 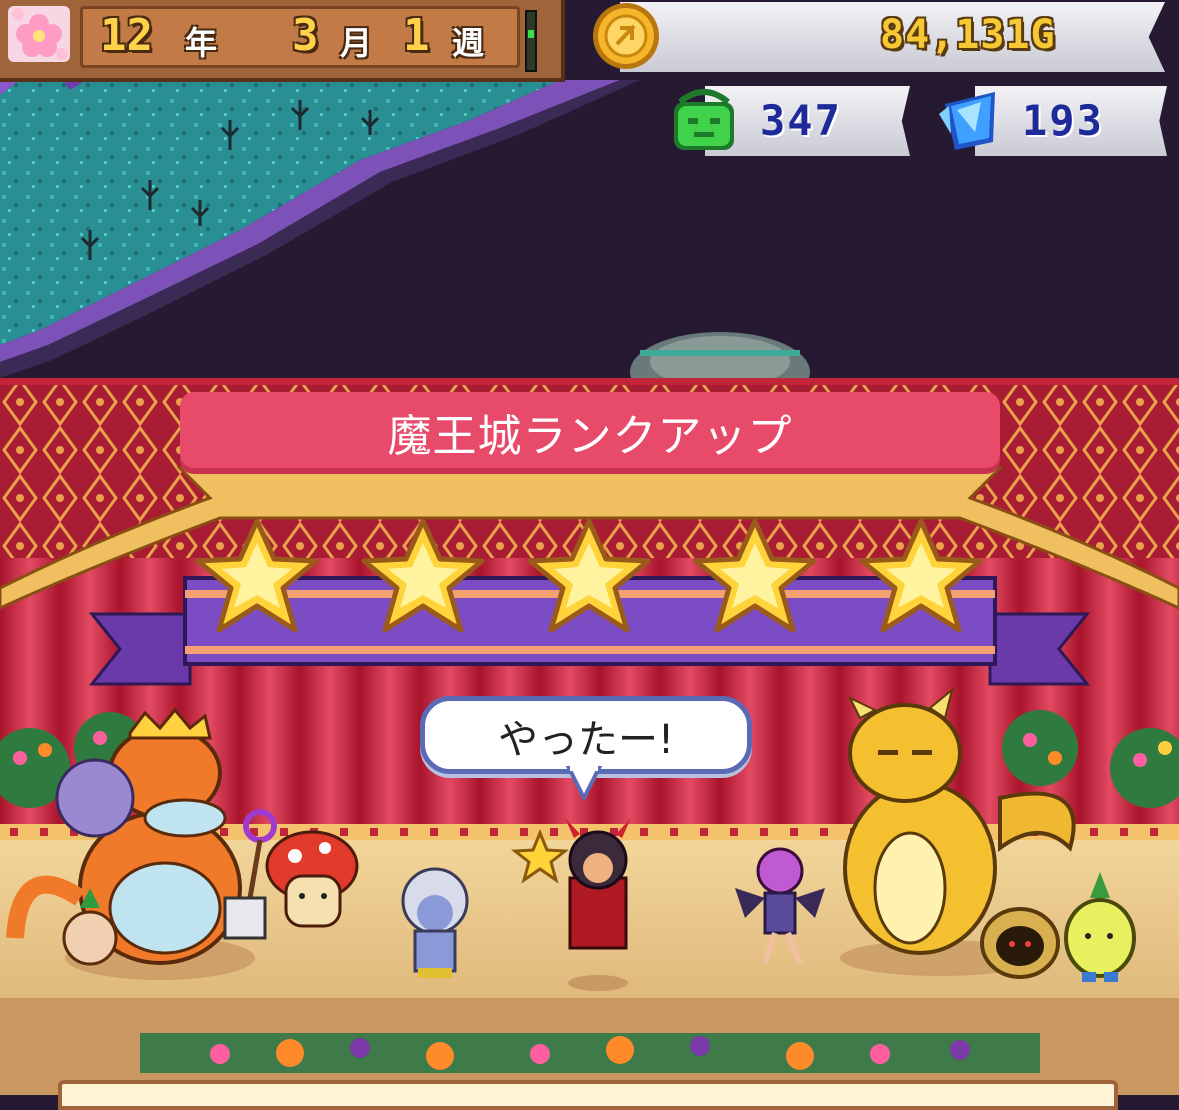 What do you see at coordinates (626, 36) in the screenshot?
I see `coin-icon` at bounding box center [626, 36].